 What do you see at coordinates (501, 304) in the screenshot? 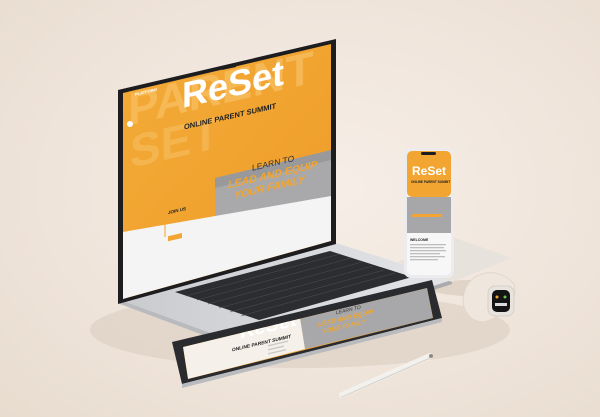
I see `watch-time` at bounding box center [501, 304].